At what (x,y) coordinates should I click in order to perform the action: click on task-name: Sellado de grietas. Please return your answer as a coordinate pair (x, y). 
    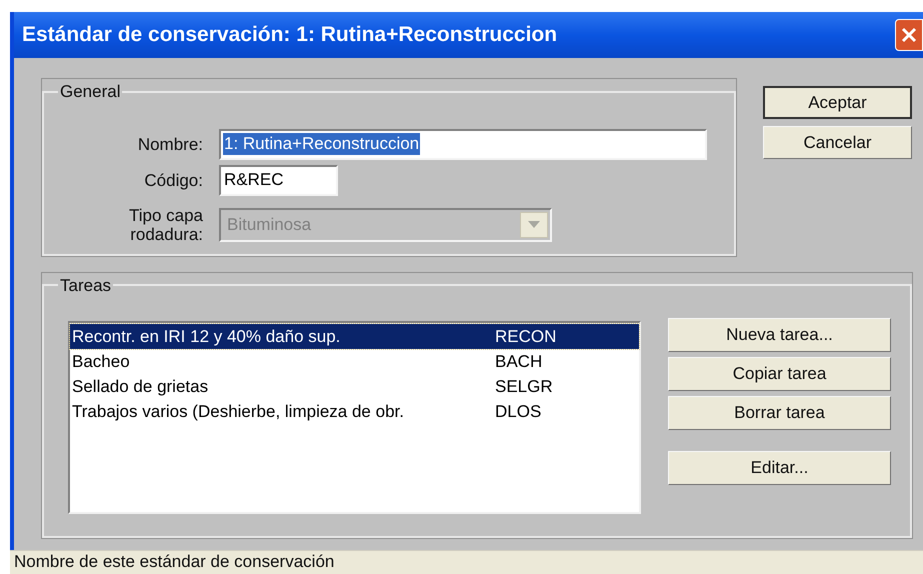
    Looking at the image, I should click on (140, 387).